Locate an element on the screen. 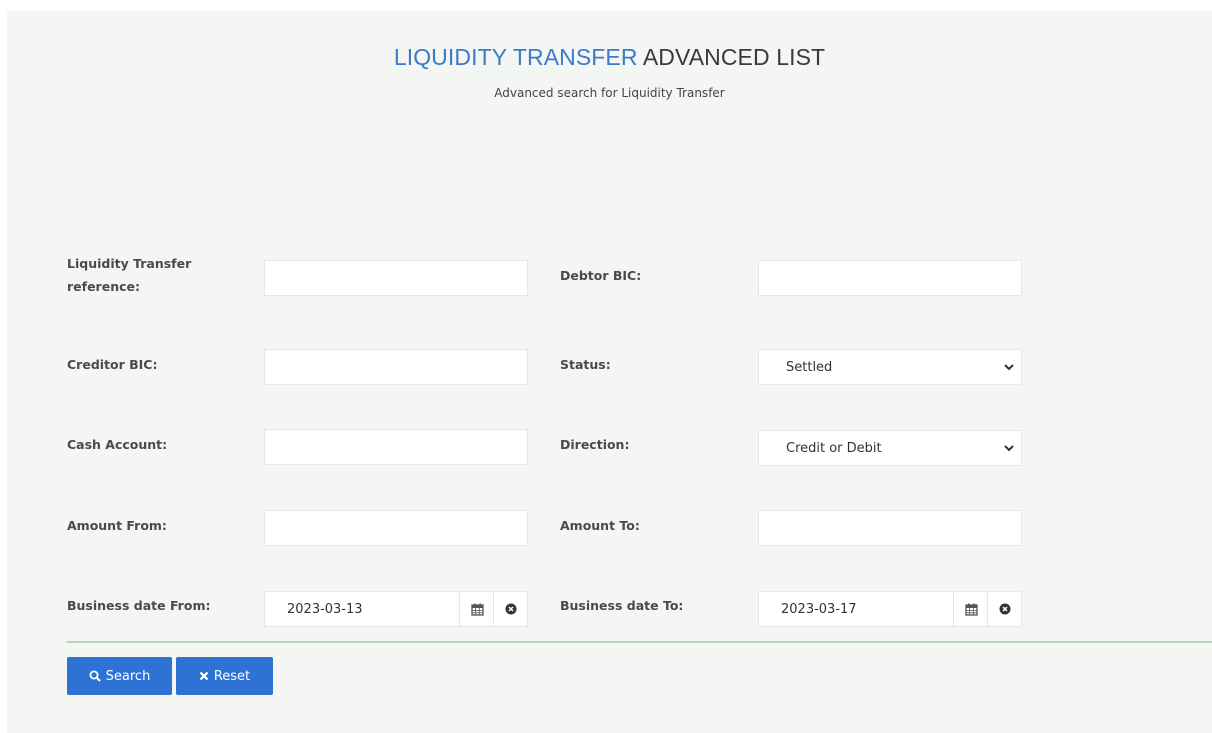 Image resolution: width=1212 pixels, height=733 pixels. page-title: LIQUIDITY TRANSFER ADVANCED LIST is located at coordinates (609, 57).